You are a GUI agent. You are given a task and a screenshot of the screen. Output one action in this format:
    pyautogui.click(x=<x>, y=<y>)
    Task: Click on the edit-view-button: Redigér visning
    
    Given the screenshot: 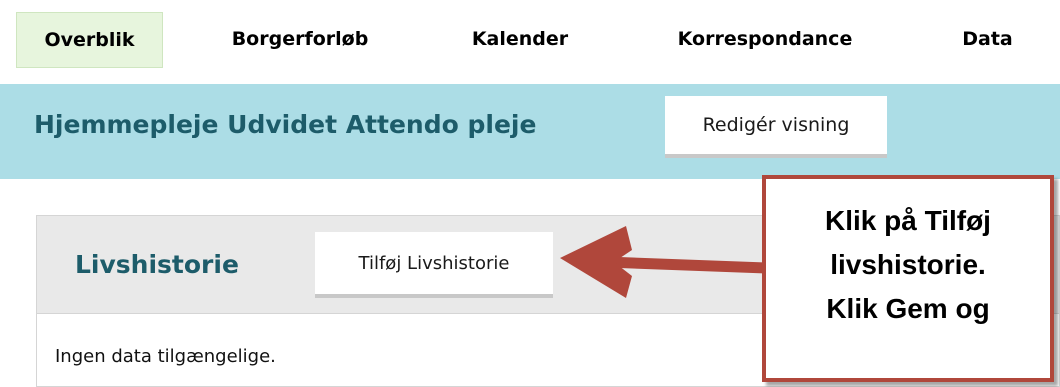 What is the action you would take?
    pyautogui.click(x=776, y=127)
    